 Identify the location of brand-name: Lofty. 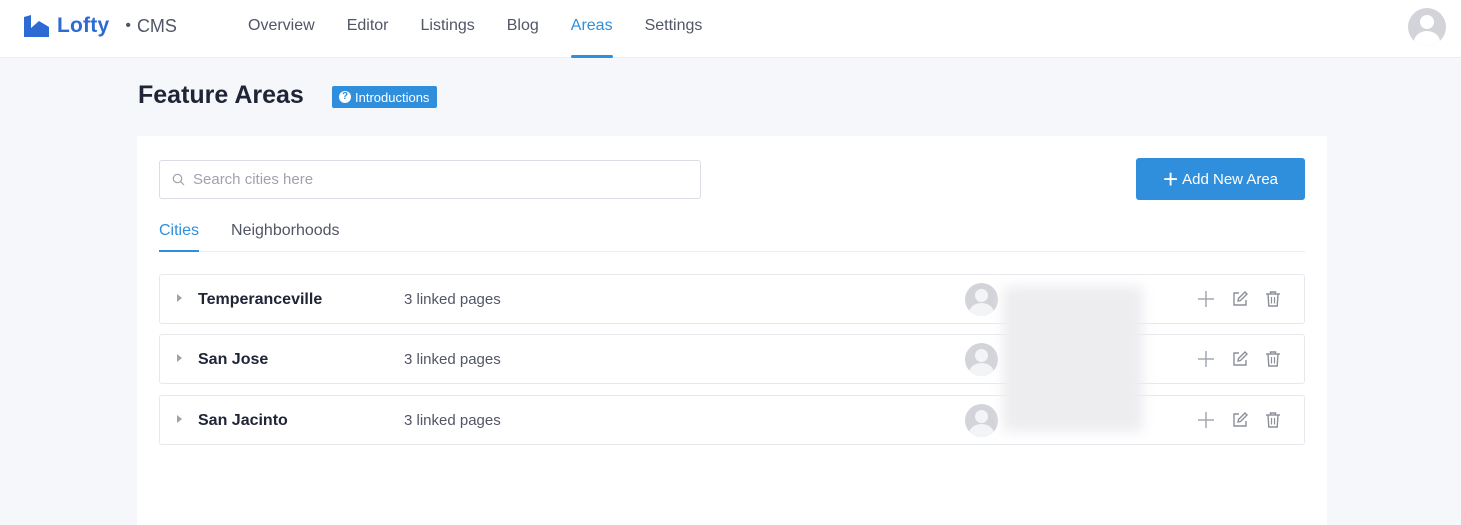
(83, 25).